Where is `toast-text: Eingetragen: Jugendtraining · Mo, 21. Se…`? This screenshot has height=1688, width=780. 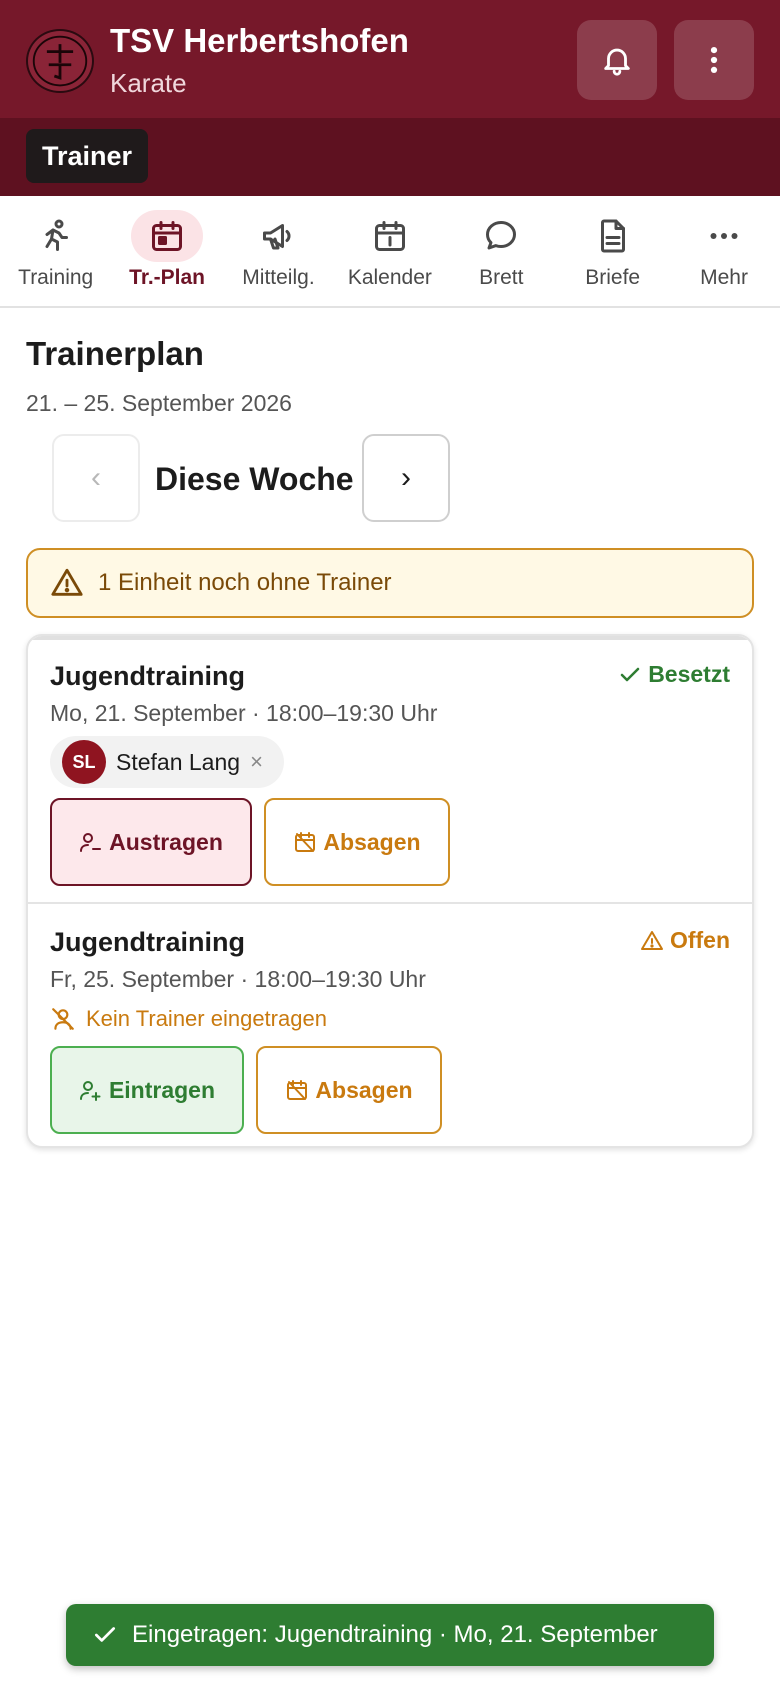
toast-text: Eingetragen: Jugendtraining · Mo, 21. Se… is located at coordinates (395, 1634).